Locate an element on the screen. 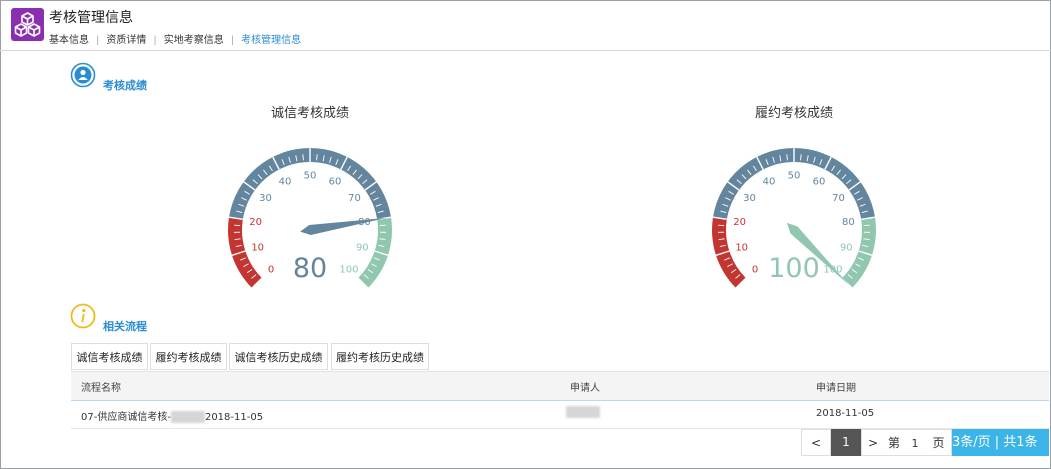 The image size is (1051, 469). flow-name-prefix: 07-供应商诚信考核- is located at coordinates (126, 417).